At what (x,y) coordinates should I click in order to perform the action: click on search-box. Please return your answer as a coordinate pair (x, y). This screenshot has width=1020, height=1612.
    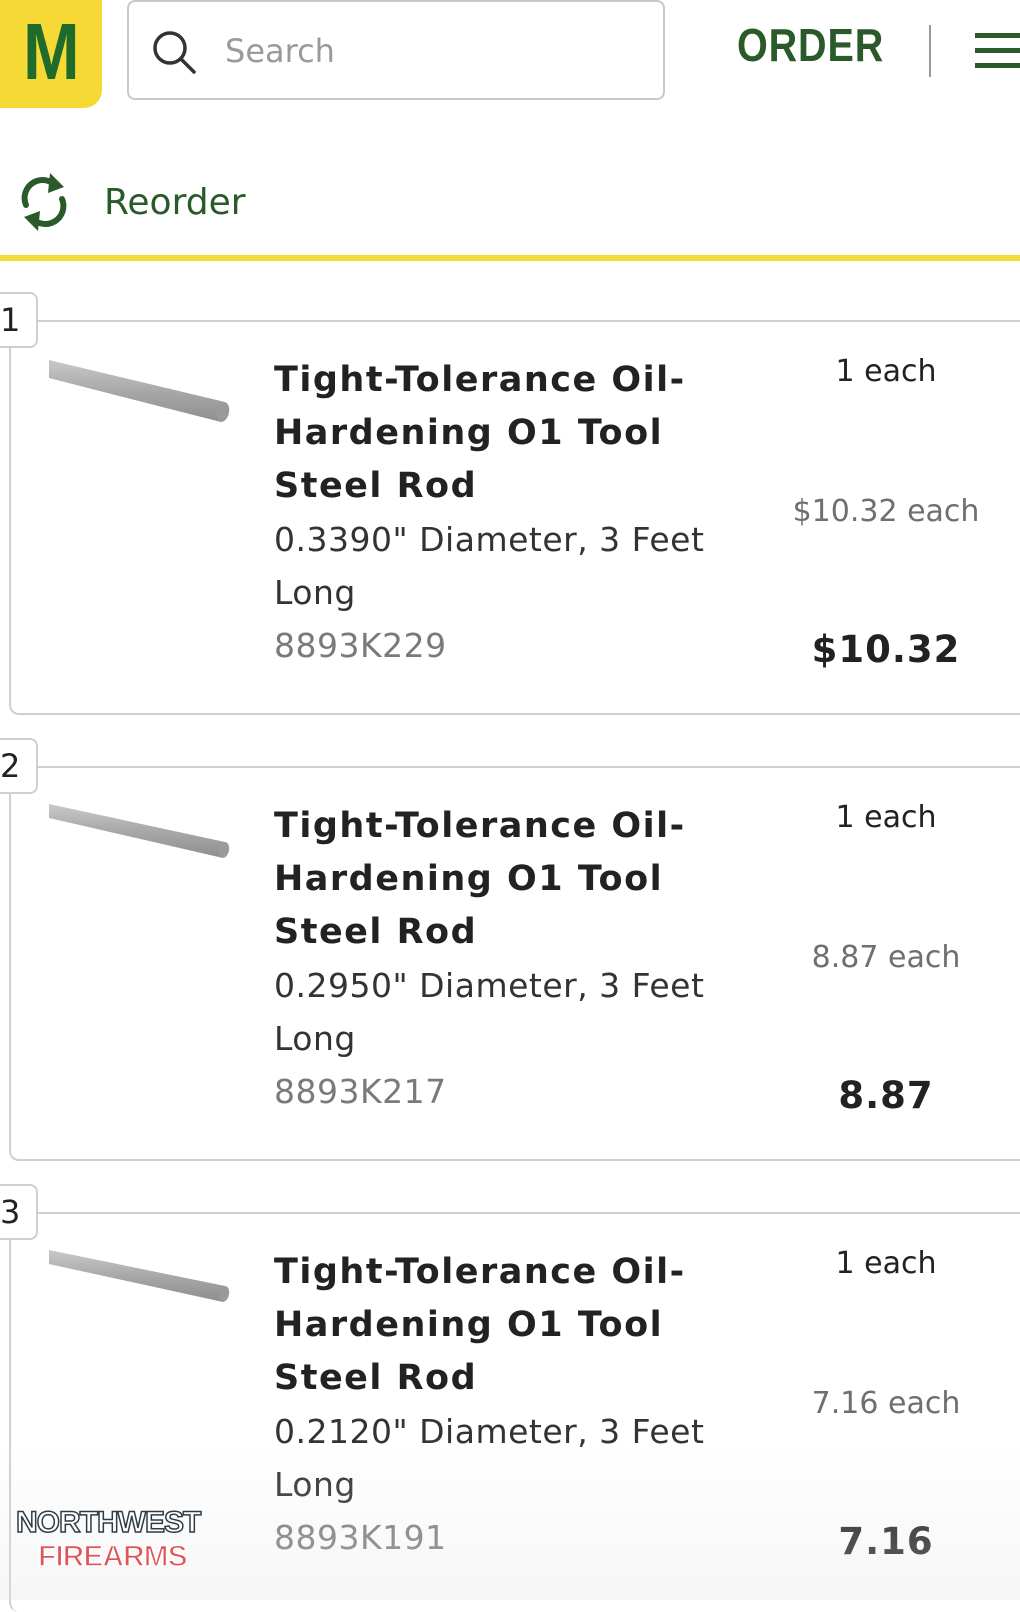
    Looking at the image, I should click on (396, 50).